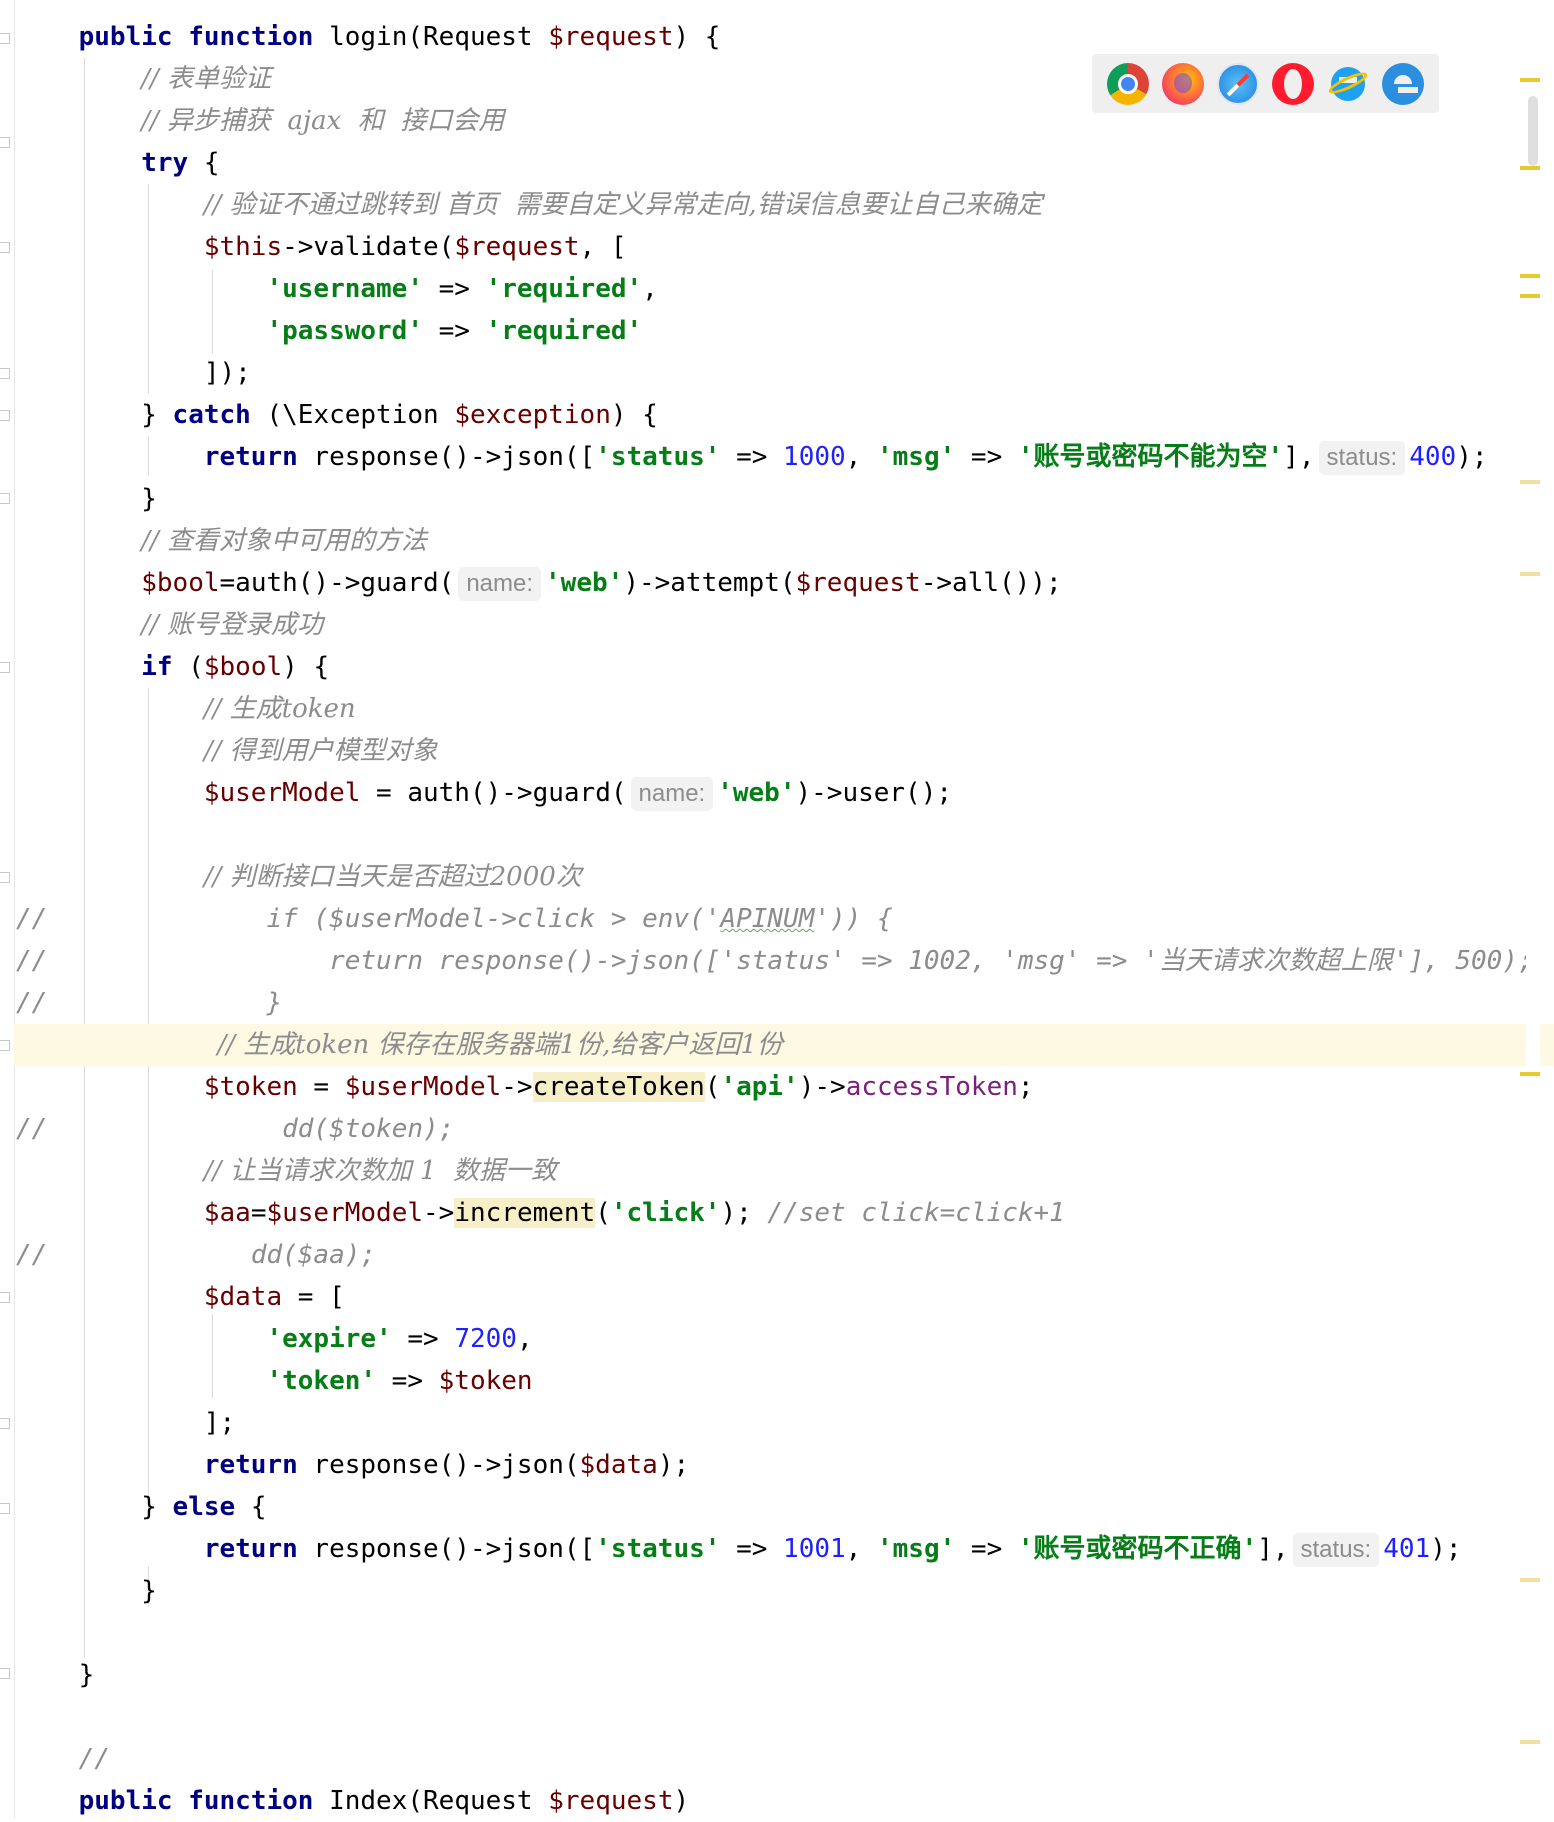 The image size is (1554, 1822). Describe the element at coordinates (274, 1339) in the screenshot. I see `code-line: 'expire' => 7200,` at that location.